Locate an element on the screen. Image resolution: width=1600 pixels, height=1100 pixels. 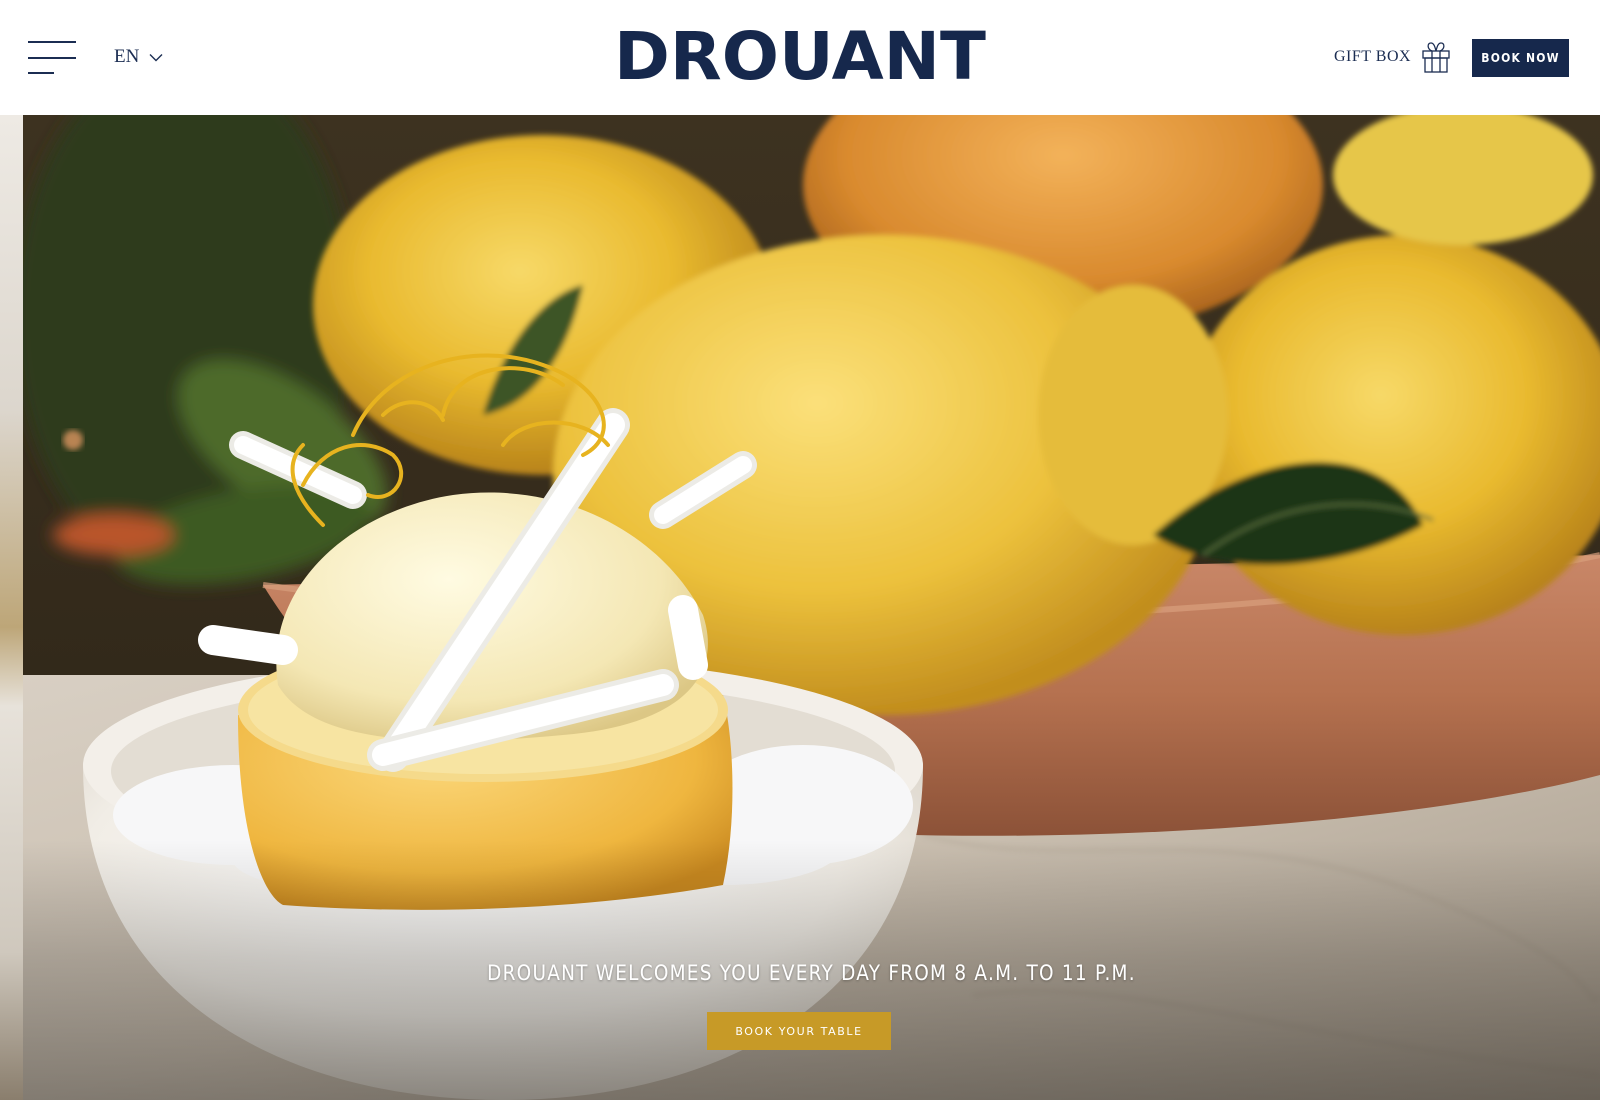
hamburger-menu-icon is located at coordinates (52, 57).